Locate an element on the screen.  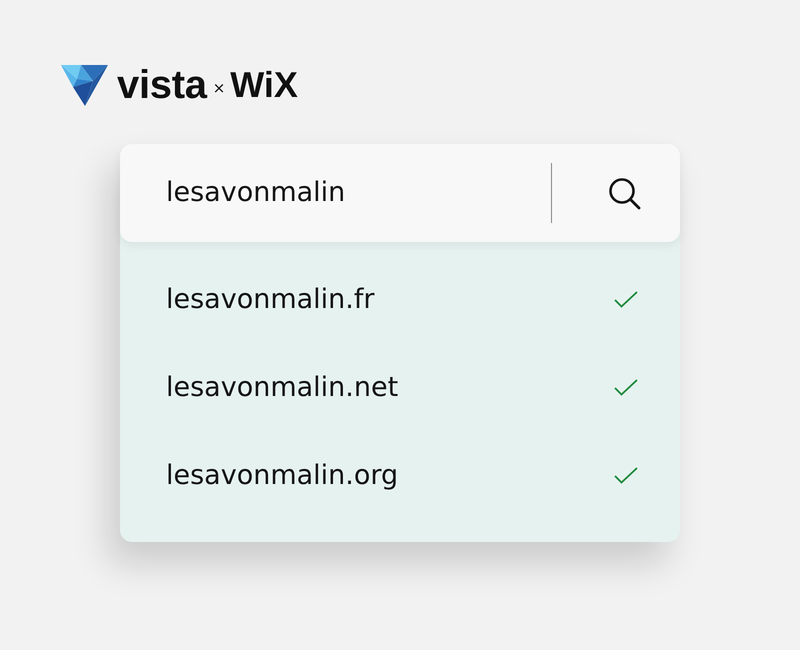
domain-result: lesavonmalin.net is located at coordinates (390, 388).